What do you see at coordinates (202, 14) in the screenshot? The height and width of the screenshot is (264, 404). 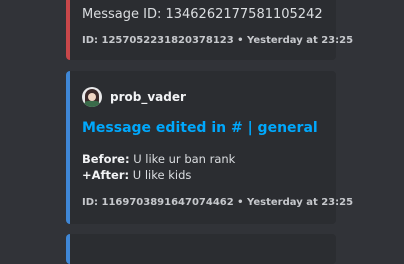 I see `message-id-text: Message ID: 1346262177581105242` at bounding box center [202, 14].